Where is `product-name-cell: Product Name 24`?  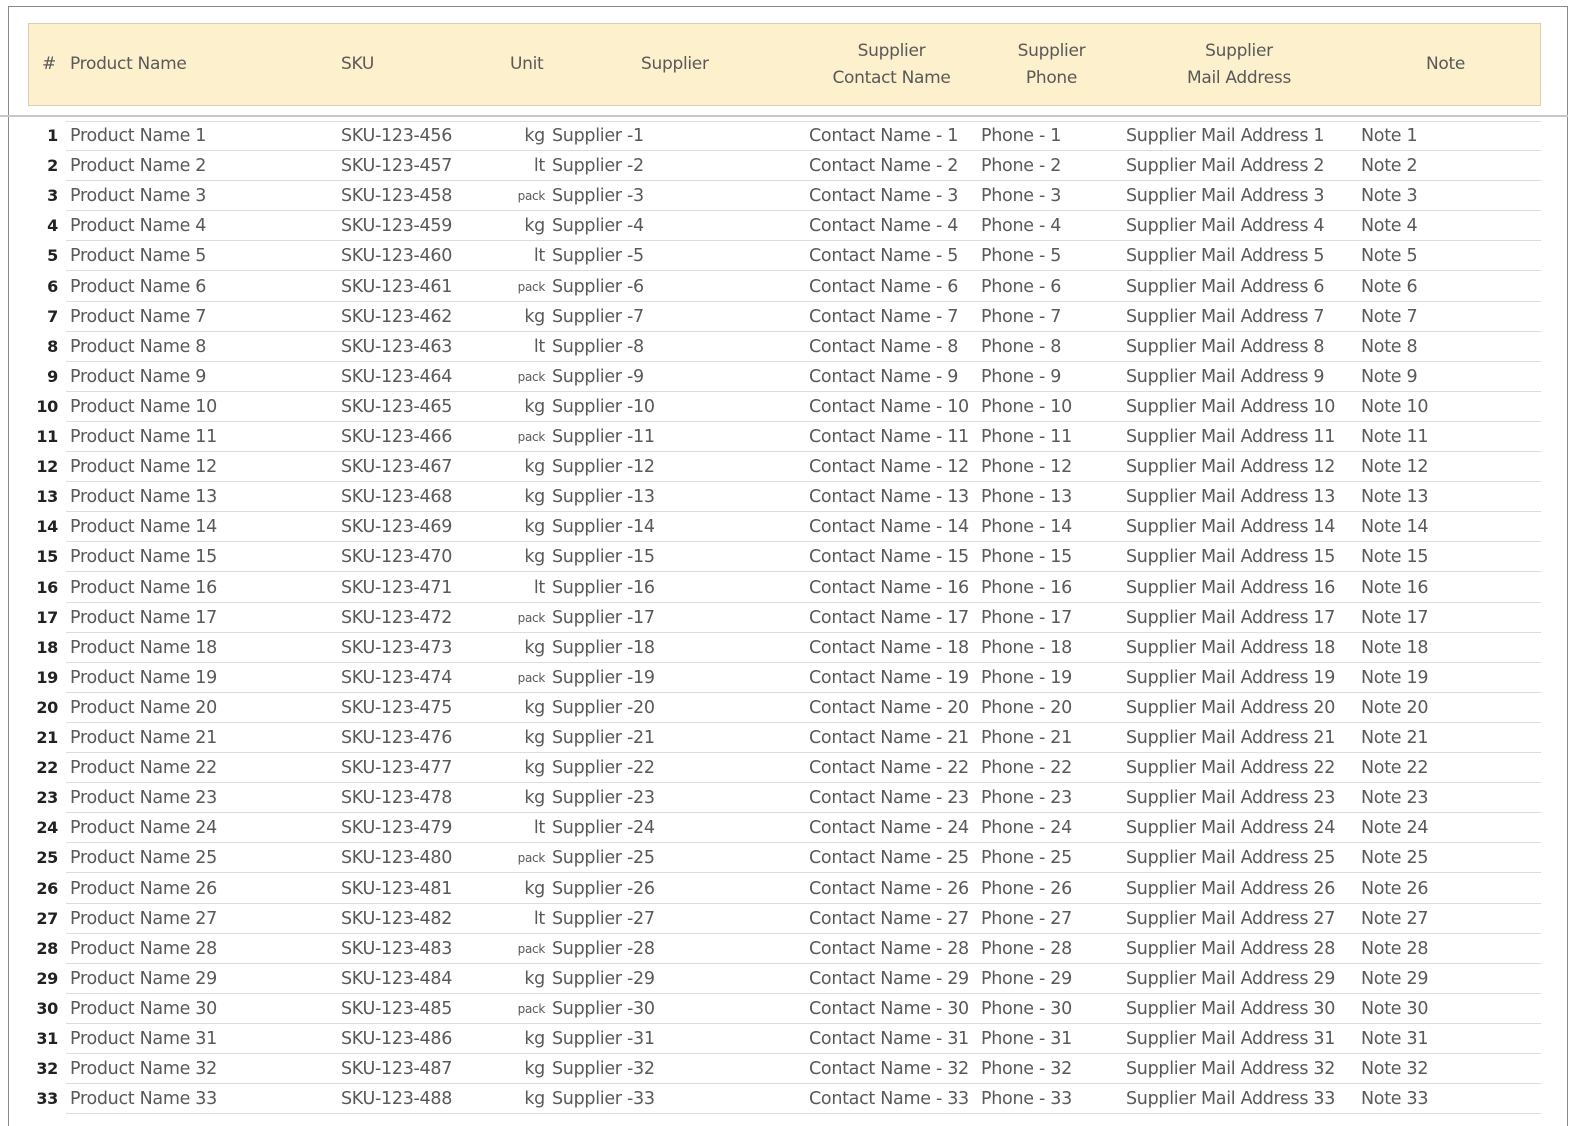 product-name-cell: Product Name 24 is located at coordinates (200, 828).